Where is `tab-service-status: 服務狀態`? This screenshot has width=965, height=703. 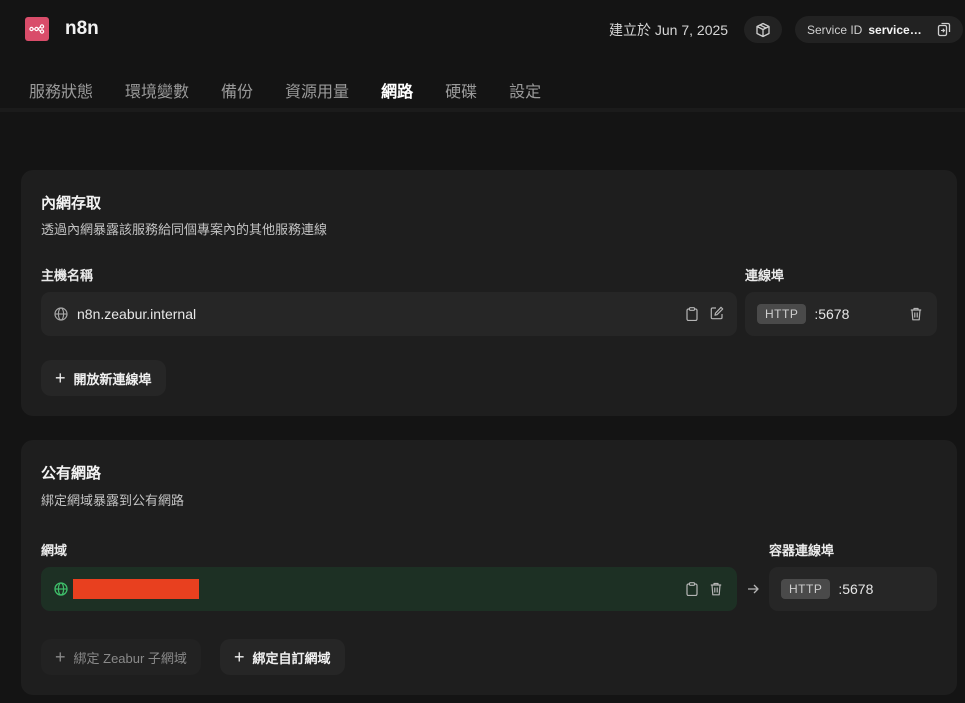 tab-service-status: 服務狀態 is located at coordinates (61, 90).